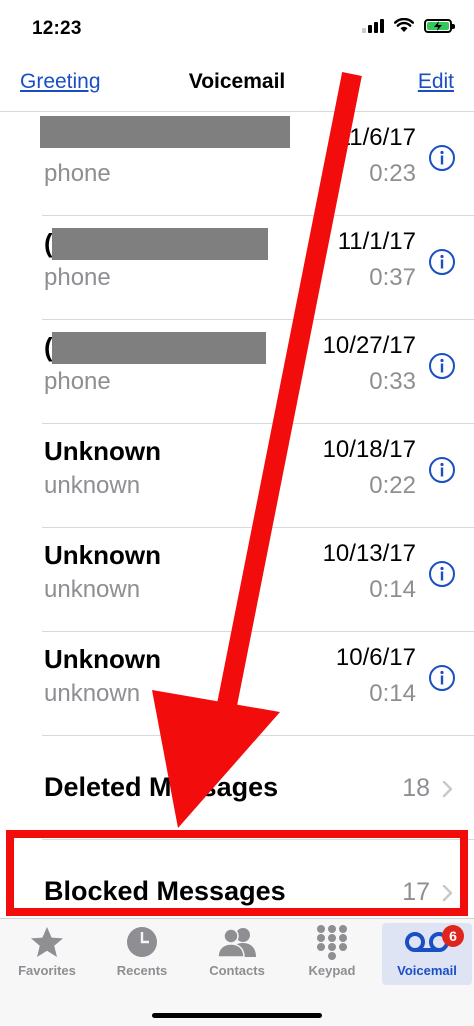 Image resolution: width=474 pixels, height=1026 pixels. Describe the element at coordinates (376, 241) in the screenshot. I see `voicemail-date: 11/1/17` at that location.